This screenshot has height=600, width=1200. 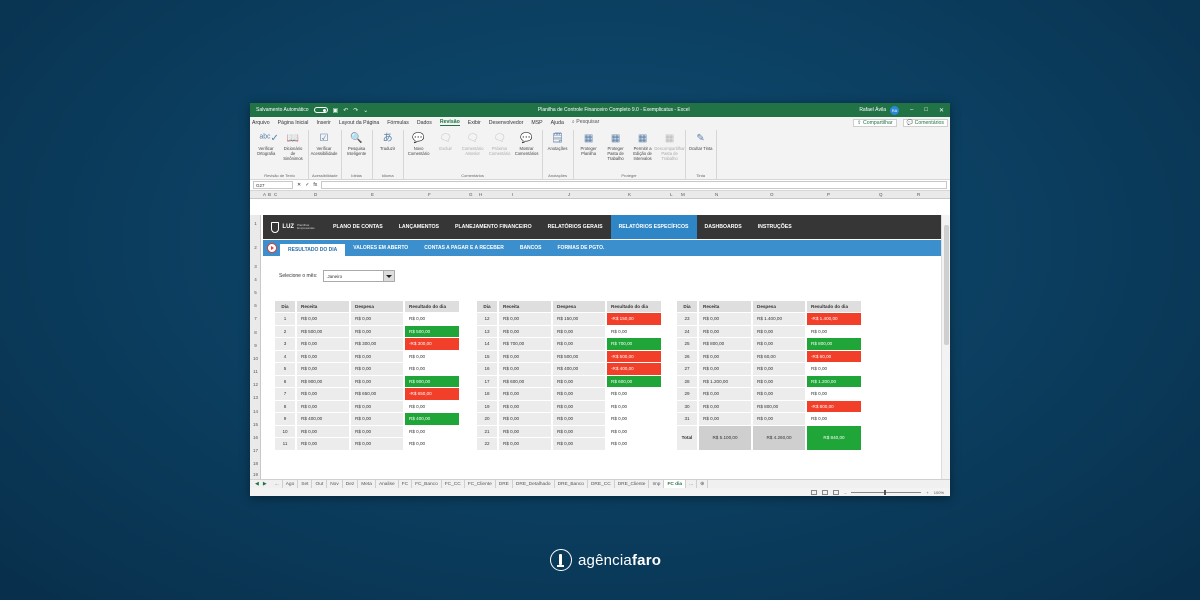 What do you see at coordinates (946, 285) in the screenshot?
I see `scrollbar-thumb` at bounding box center [946, 285].